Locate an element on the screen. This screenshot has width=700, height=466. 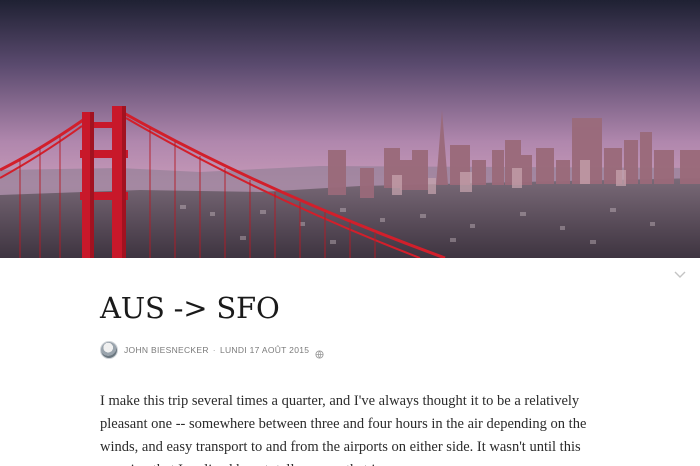
avatar is located at coordinates (109, 350).